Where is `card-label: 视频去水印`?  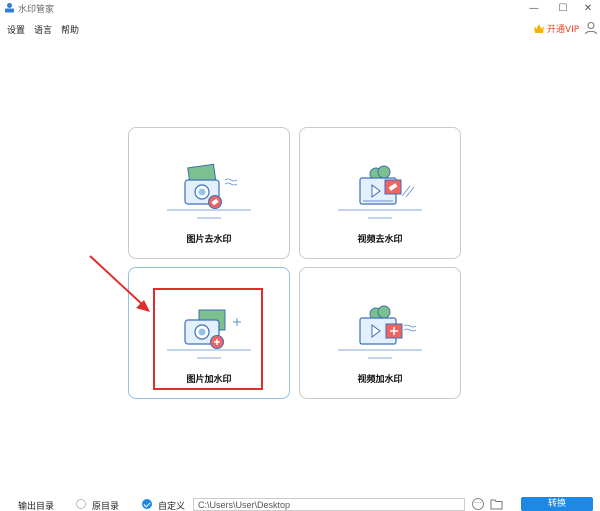 card-label: 视频去水印 is located at coordinates (380, 240).